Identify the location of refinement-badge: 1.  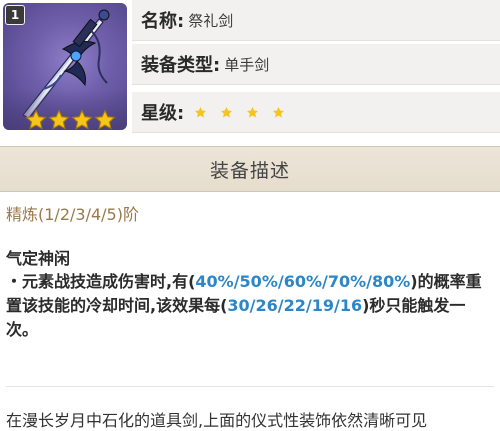
(15, 15).